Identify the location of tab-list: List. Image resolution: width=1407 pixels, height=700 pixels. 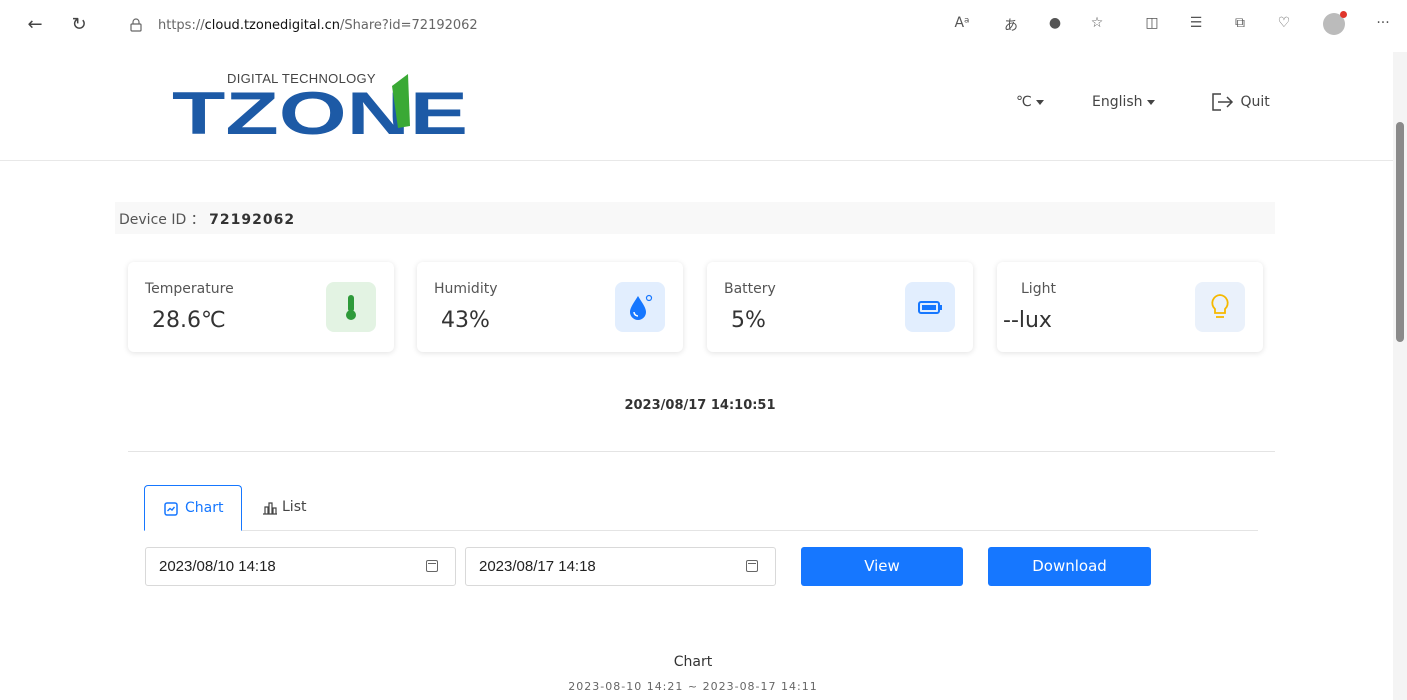
(292, 508).